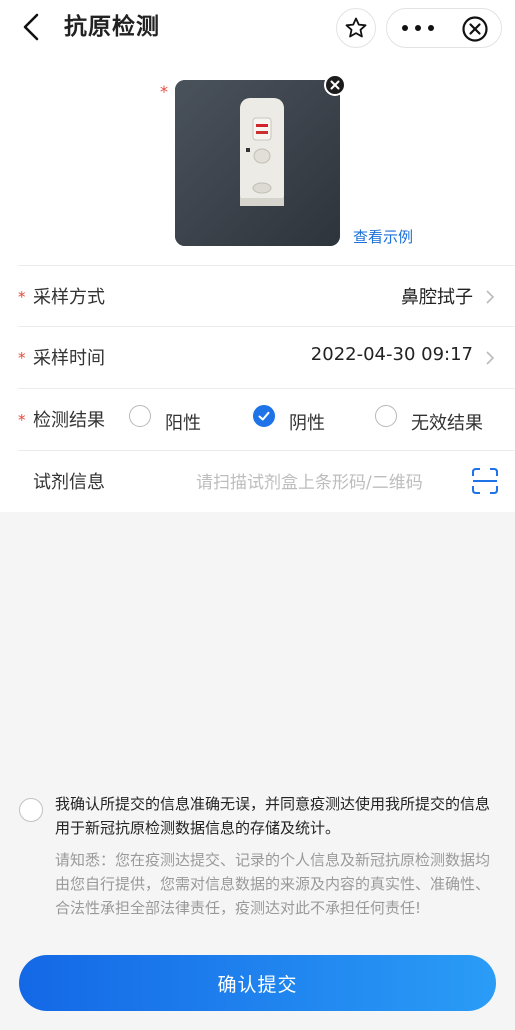  Describe the element at coordinates (183, 423) in the screenshot. I see `result-option-label: 阳性` at that location.